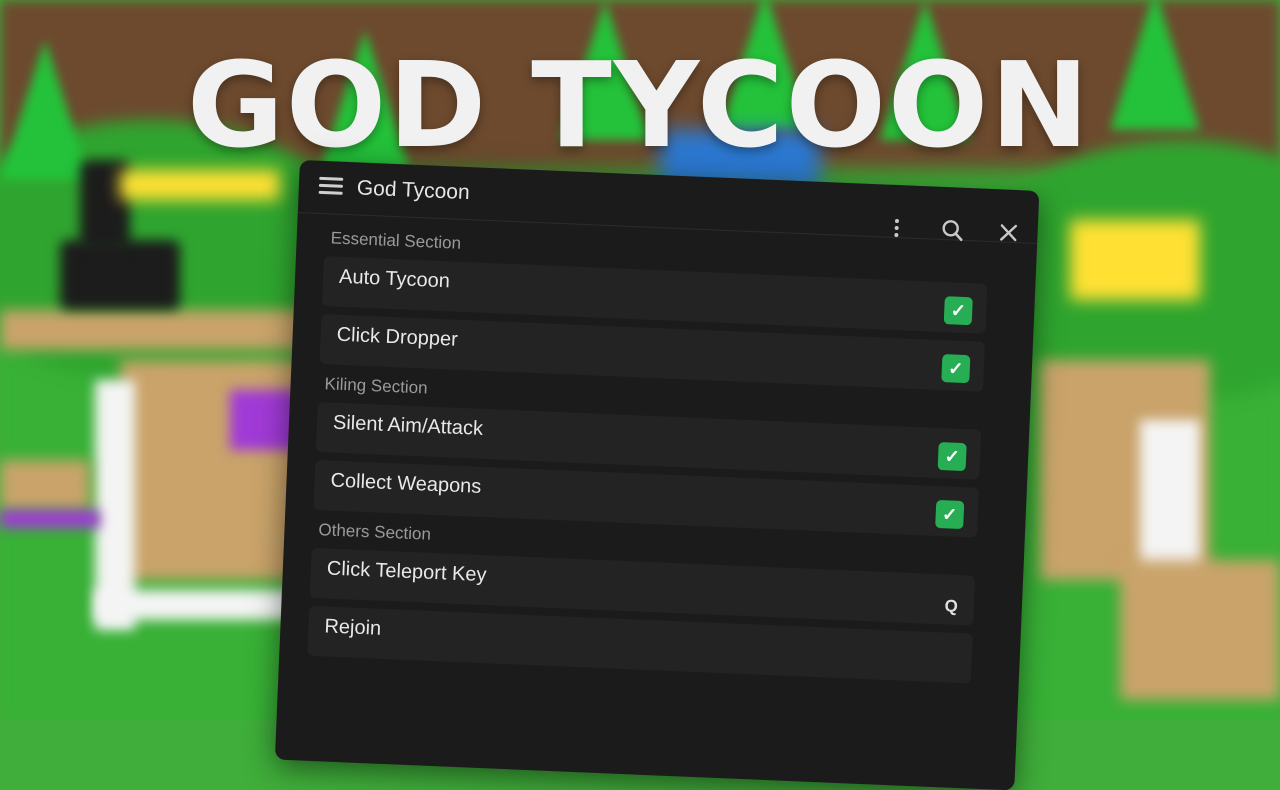 Image resolution: width=1280 pixels, height=790 pixels. What do you see at coordinates (639, 105) in the screenshot?
I see `thumbnail-title: GOD TYCOON` at bounding box center [639, 105].